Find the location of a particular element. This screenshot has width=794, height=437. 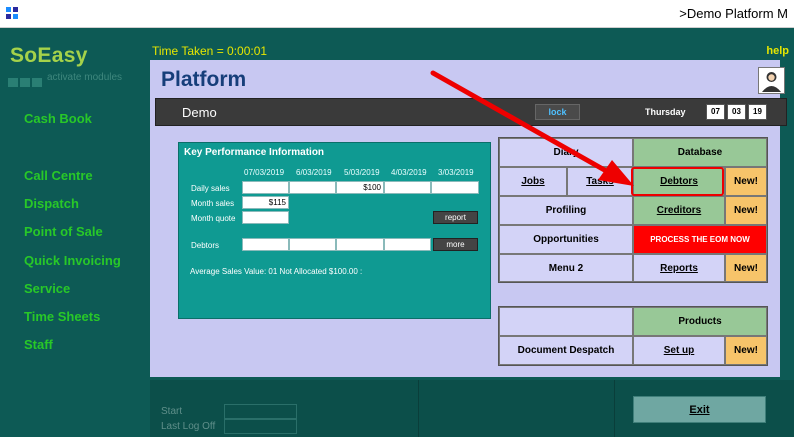

products-button: Products is located at coordinates (700, 321).